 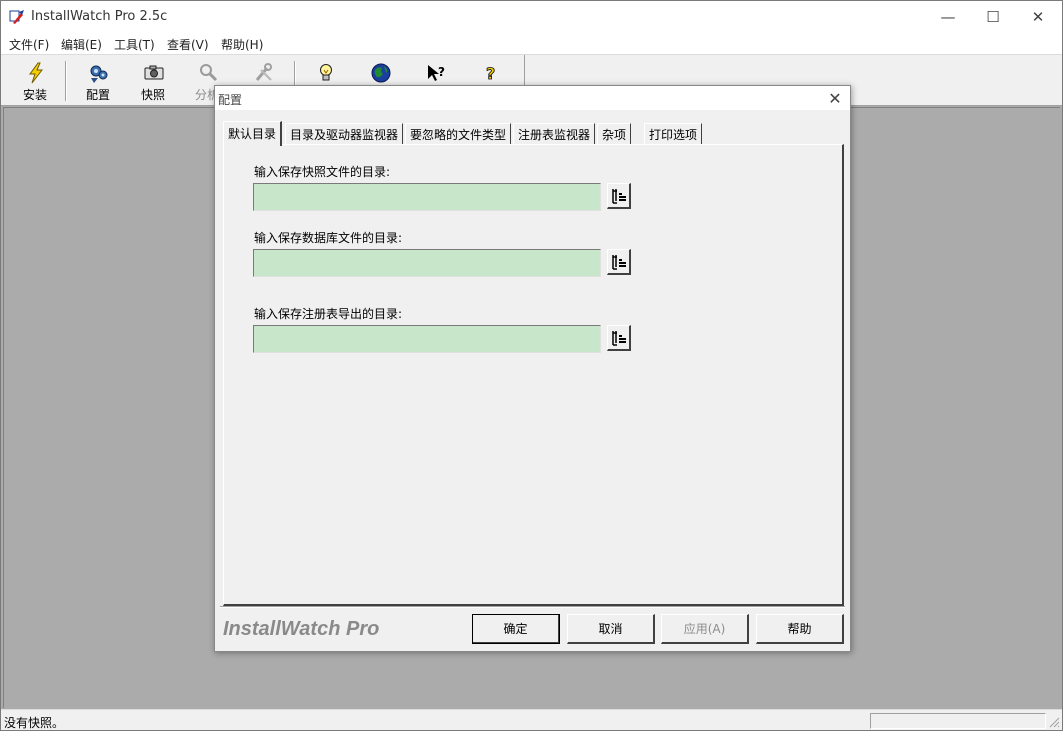 What do you see at coordinates (531, 719) in the screenshot?
I see `status-bar: 没有快照。` at bounding box center [531, 719].